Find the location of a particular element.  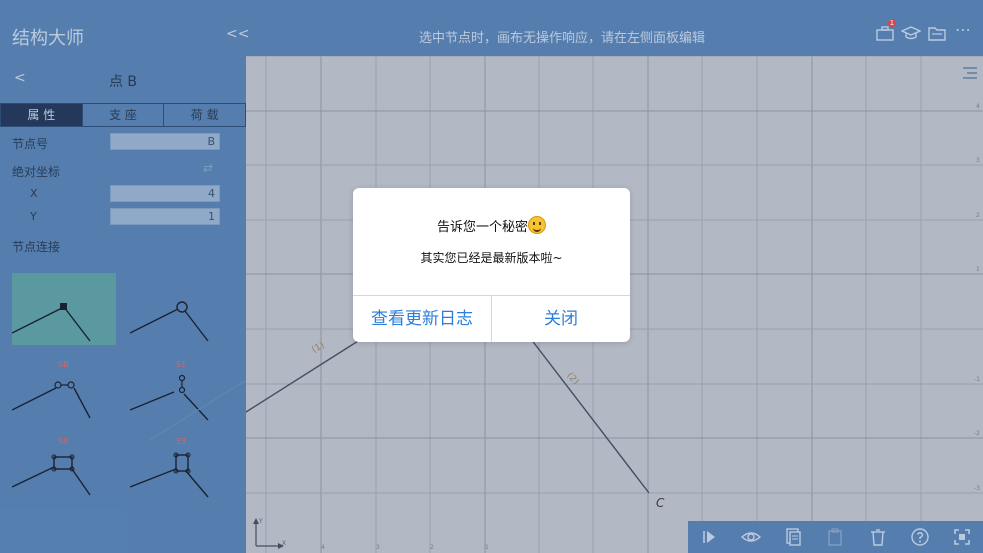

help-icon is located at coordinates (920, 537).